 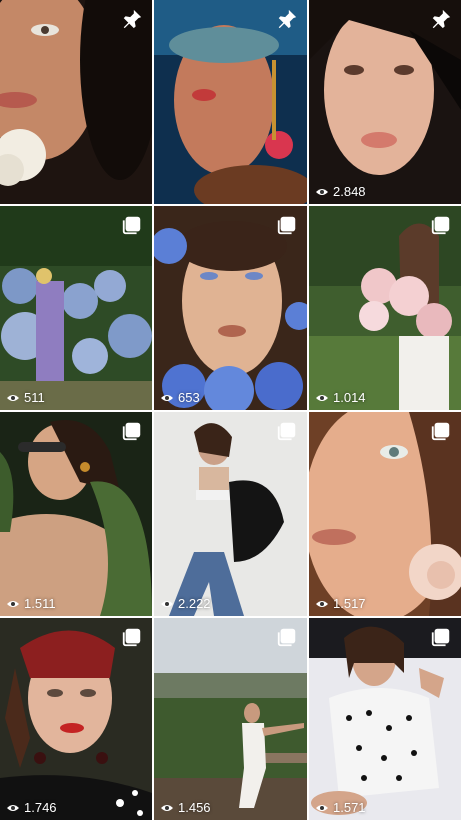 What do you see at coordinates (31, 603) in the screenshot?
I see `view-count: 1.511` at bounding box center [31, 603].